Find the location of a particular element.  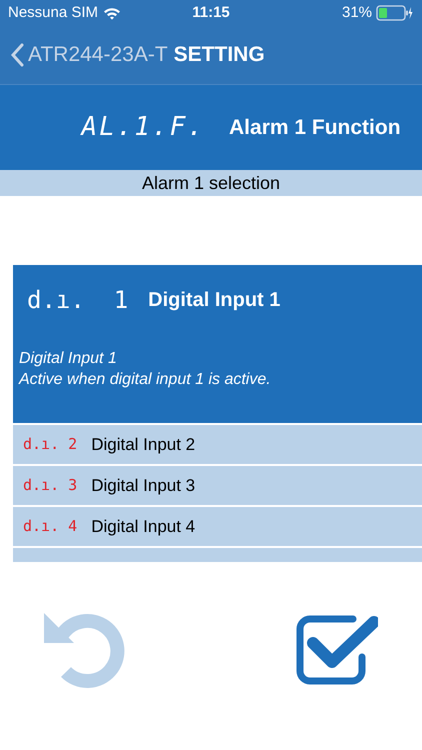

parameter-code: AL.1.F. is located at coordinates (143, 127).